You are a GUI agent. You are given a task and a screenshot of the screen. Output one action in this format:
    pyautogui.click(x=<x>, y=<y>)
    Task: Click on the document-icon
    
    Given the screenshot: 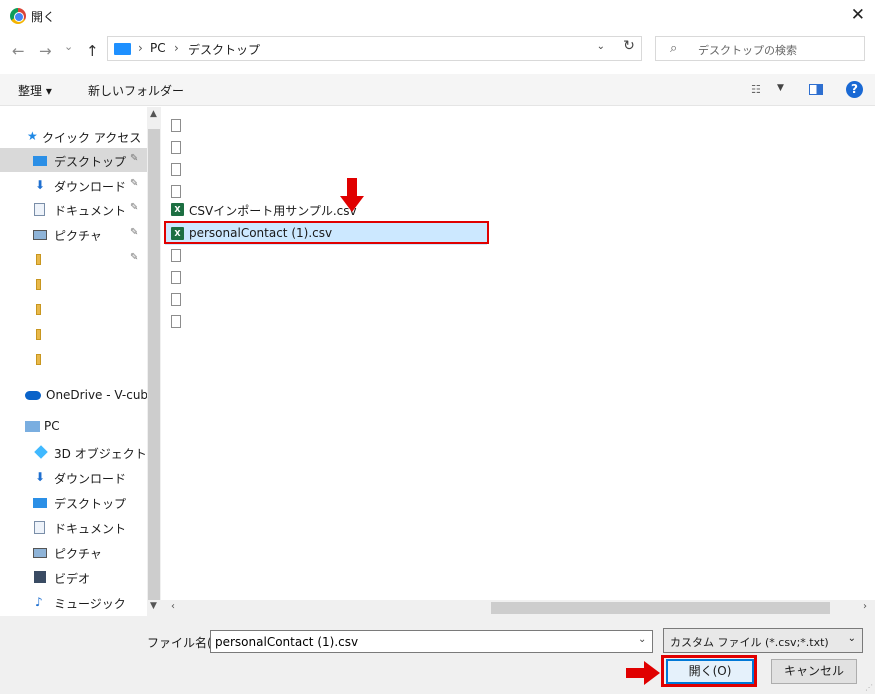 What is the action you would take?
    pyautogui.click(x=39, y=527)
    